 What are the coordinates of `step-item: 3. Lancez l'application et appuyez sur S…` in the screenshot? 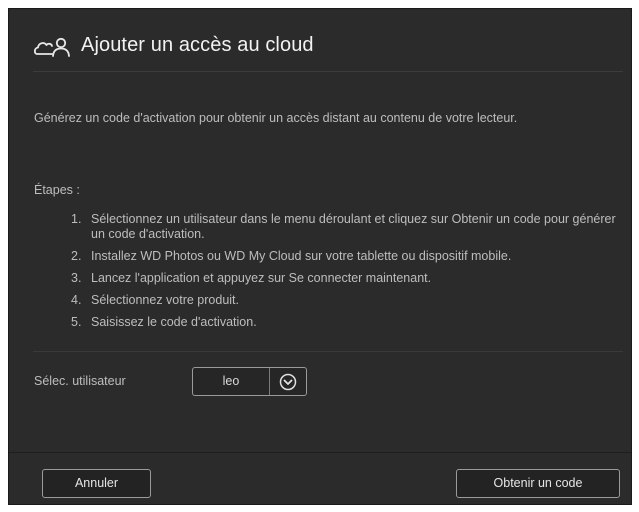 It's located at (343, 278).